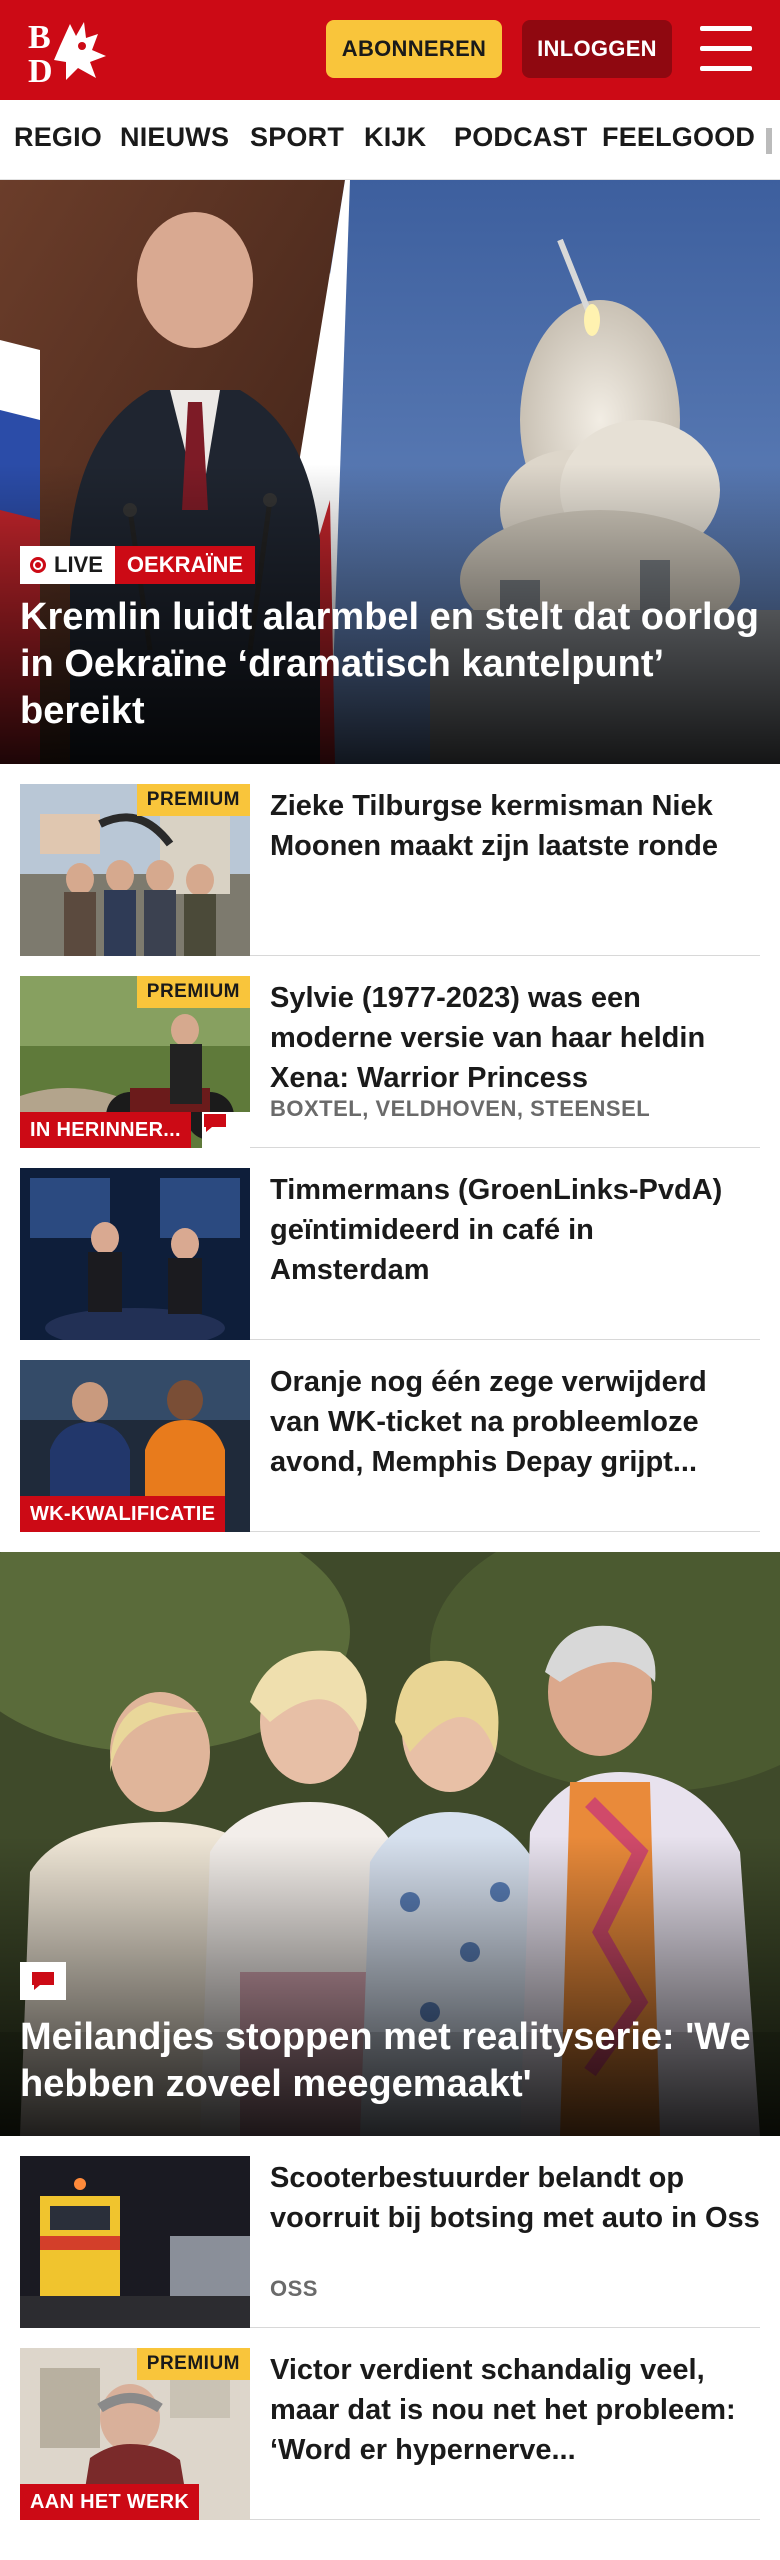 Image resolution: width=780 pixels, height=2560 pixels. What do you see at coordinates (71, 53) in the screenshot?
I see `bd-logo: B D` at bounding box center [71, 53].